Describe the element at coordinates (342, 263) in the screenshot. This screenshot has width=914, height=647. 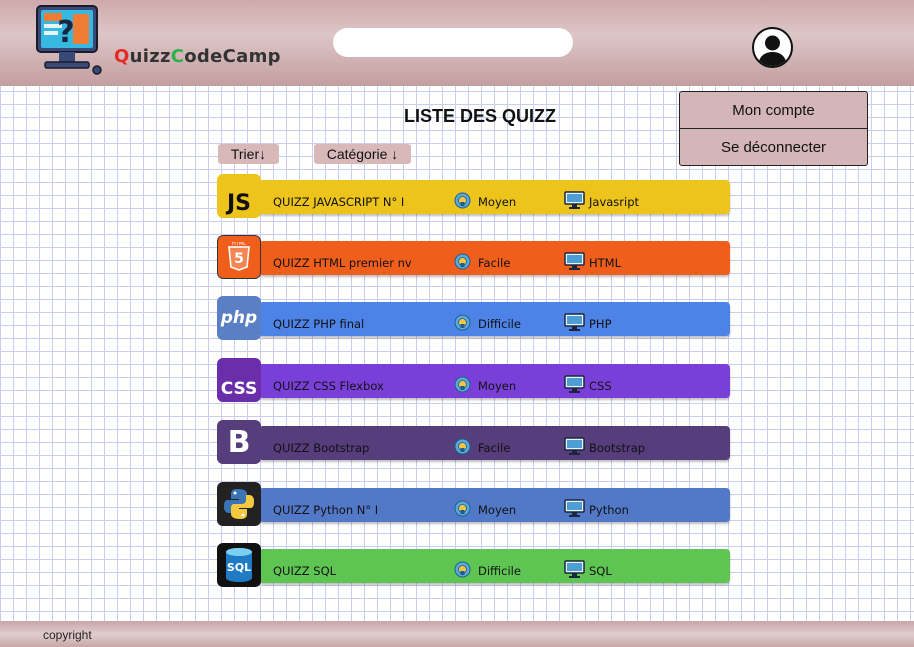
I see `quiz-title: QUIZZ HTML premier nv` at that location.